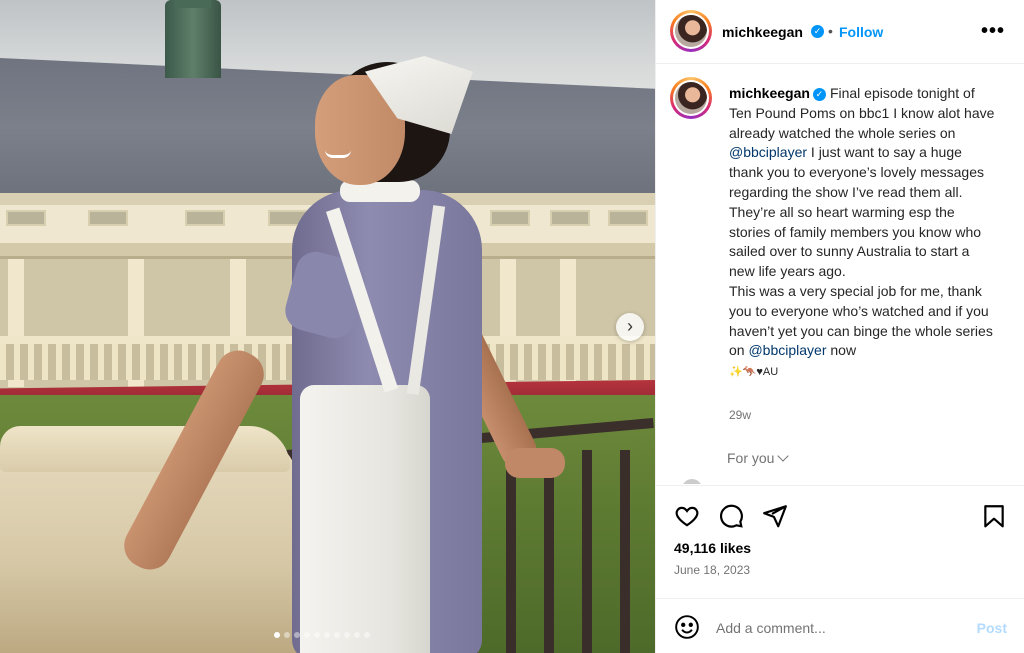 The width and height of the screenshot is (1024, 653). Describe the element at coordinates (994, 516) in the screenshot. I see `save-bookmark-icon` at that location.